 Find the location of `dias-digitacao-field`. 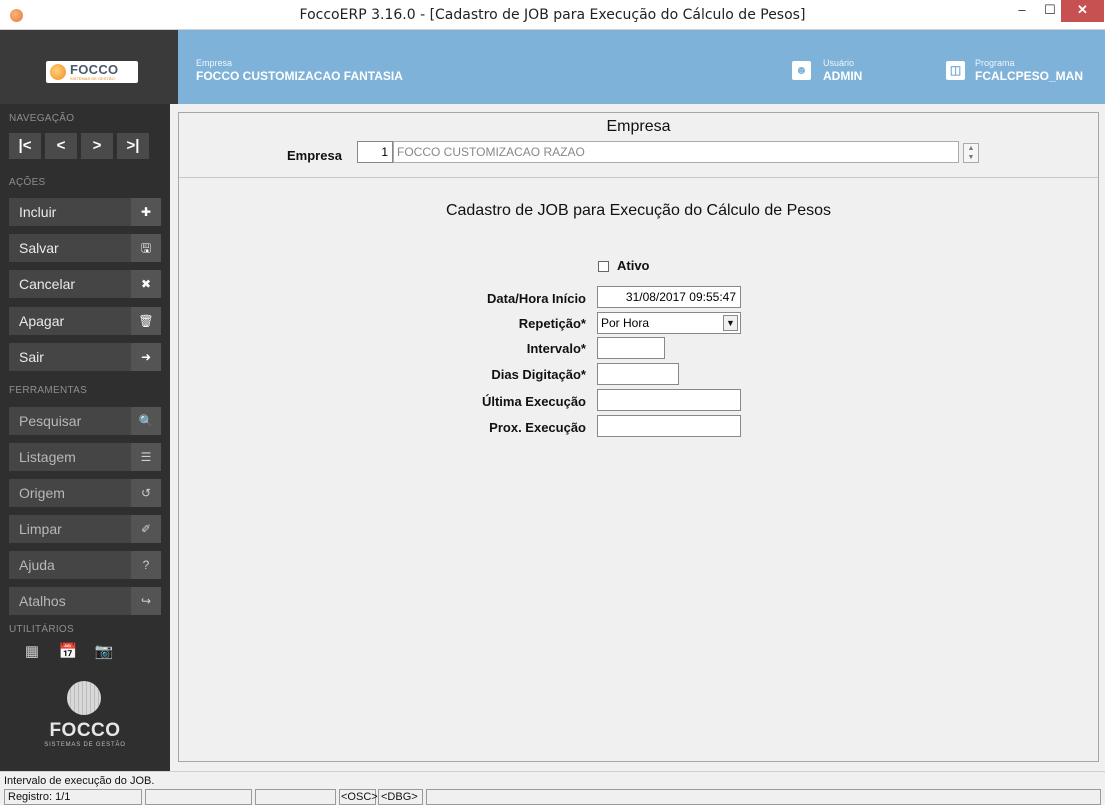

dias-digitacao-field is located at coordinates (638, 374).